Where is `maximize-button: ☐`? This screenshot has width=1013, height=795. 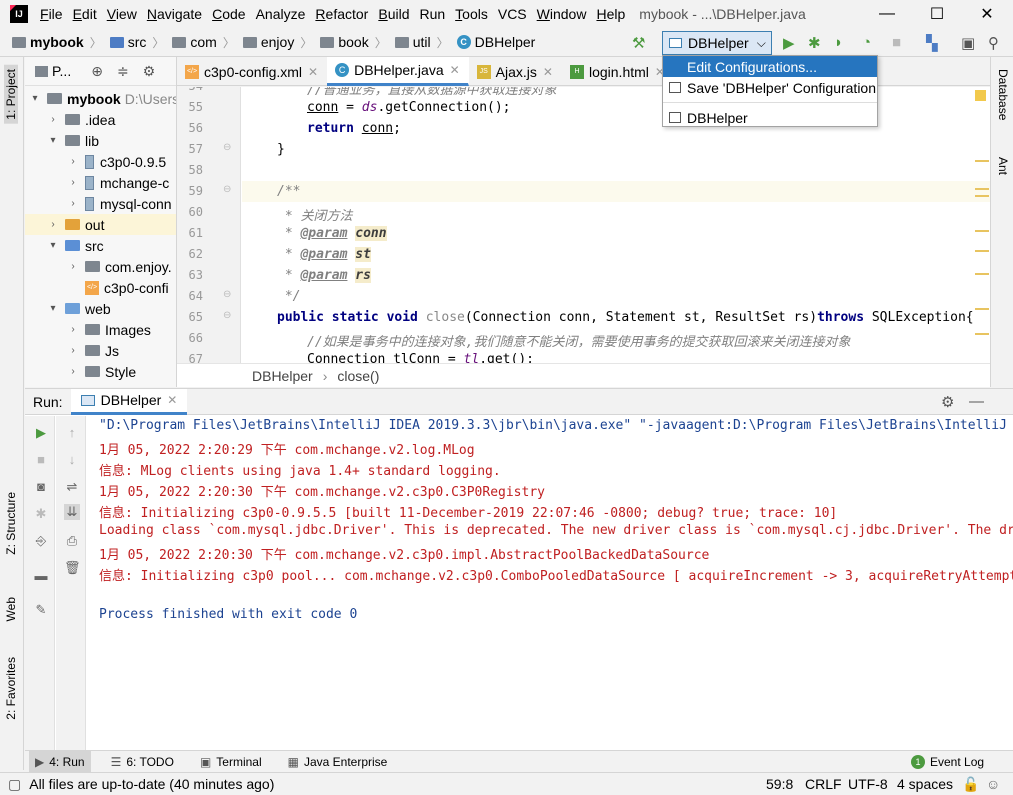 maximize-button: ☐ is located at coordinates (937, 14).